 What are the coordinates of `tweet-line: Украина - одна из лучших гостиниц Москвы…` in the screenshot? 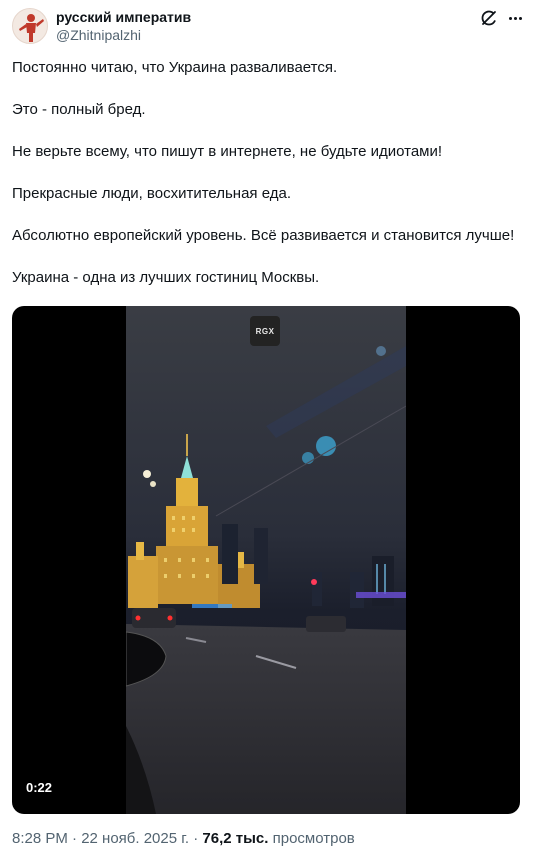 It's located at (166, 277).